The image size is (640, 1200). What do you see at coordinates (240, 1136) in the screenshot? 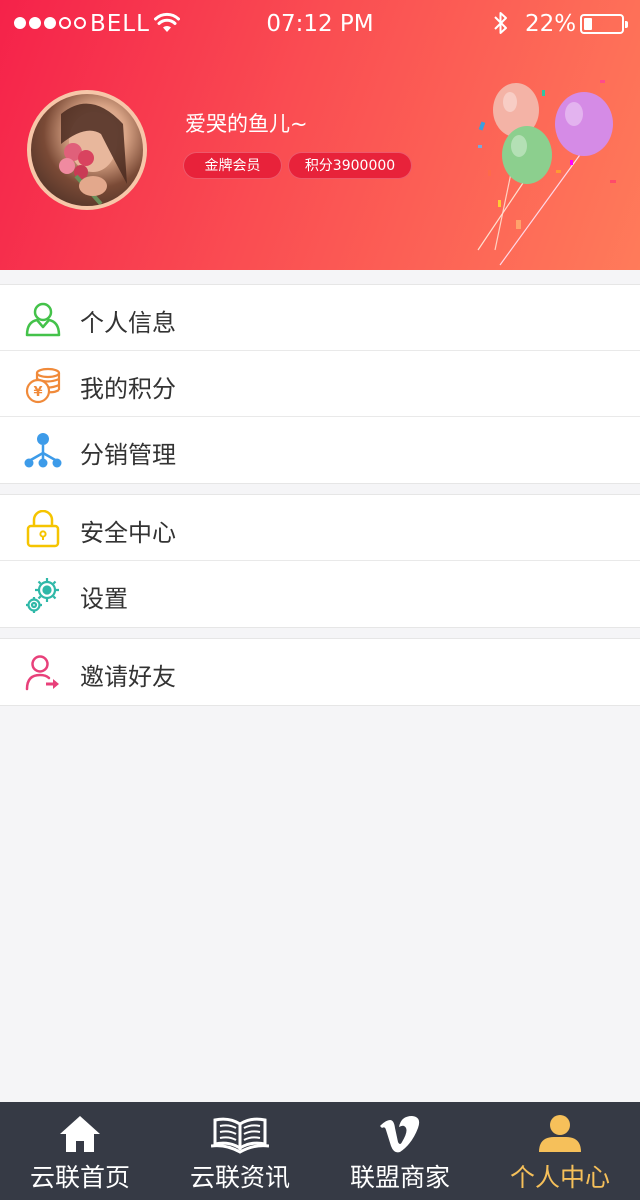
I see `book-icon` at bounding box center [240, 1136].